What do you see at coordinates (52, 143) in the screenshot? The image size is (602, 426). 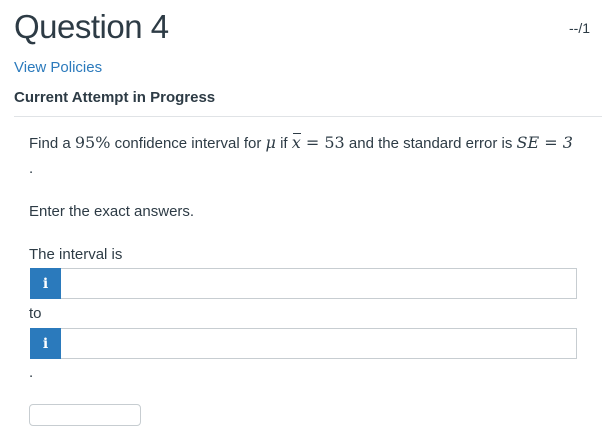 I see `prompt-text-find: Find a` at bounding box center [52, 143].